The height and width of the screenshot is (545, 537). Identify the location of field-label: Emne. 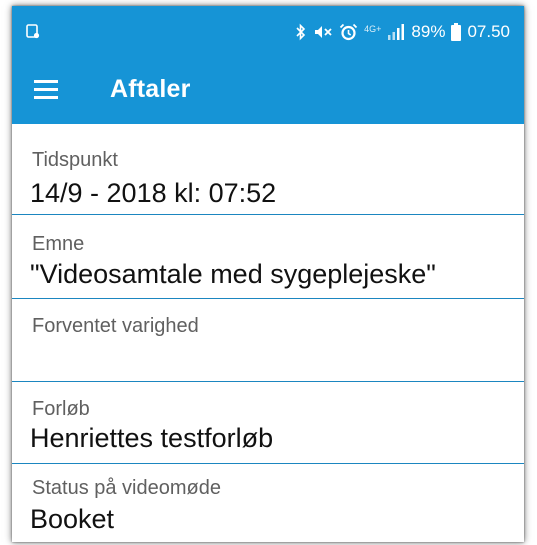
(58, 244).